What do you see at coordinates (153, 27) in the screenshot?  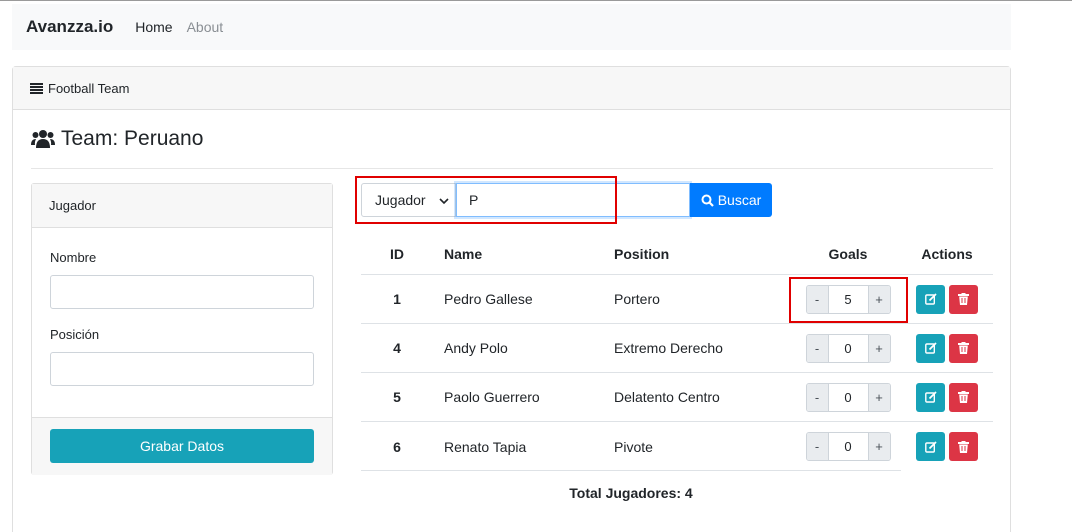 I see `nav-link-home: Home` at bounding box center [153, 27].